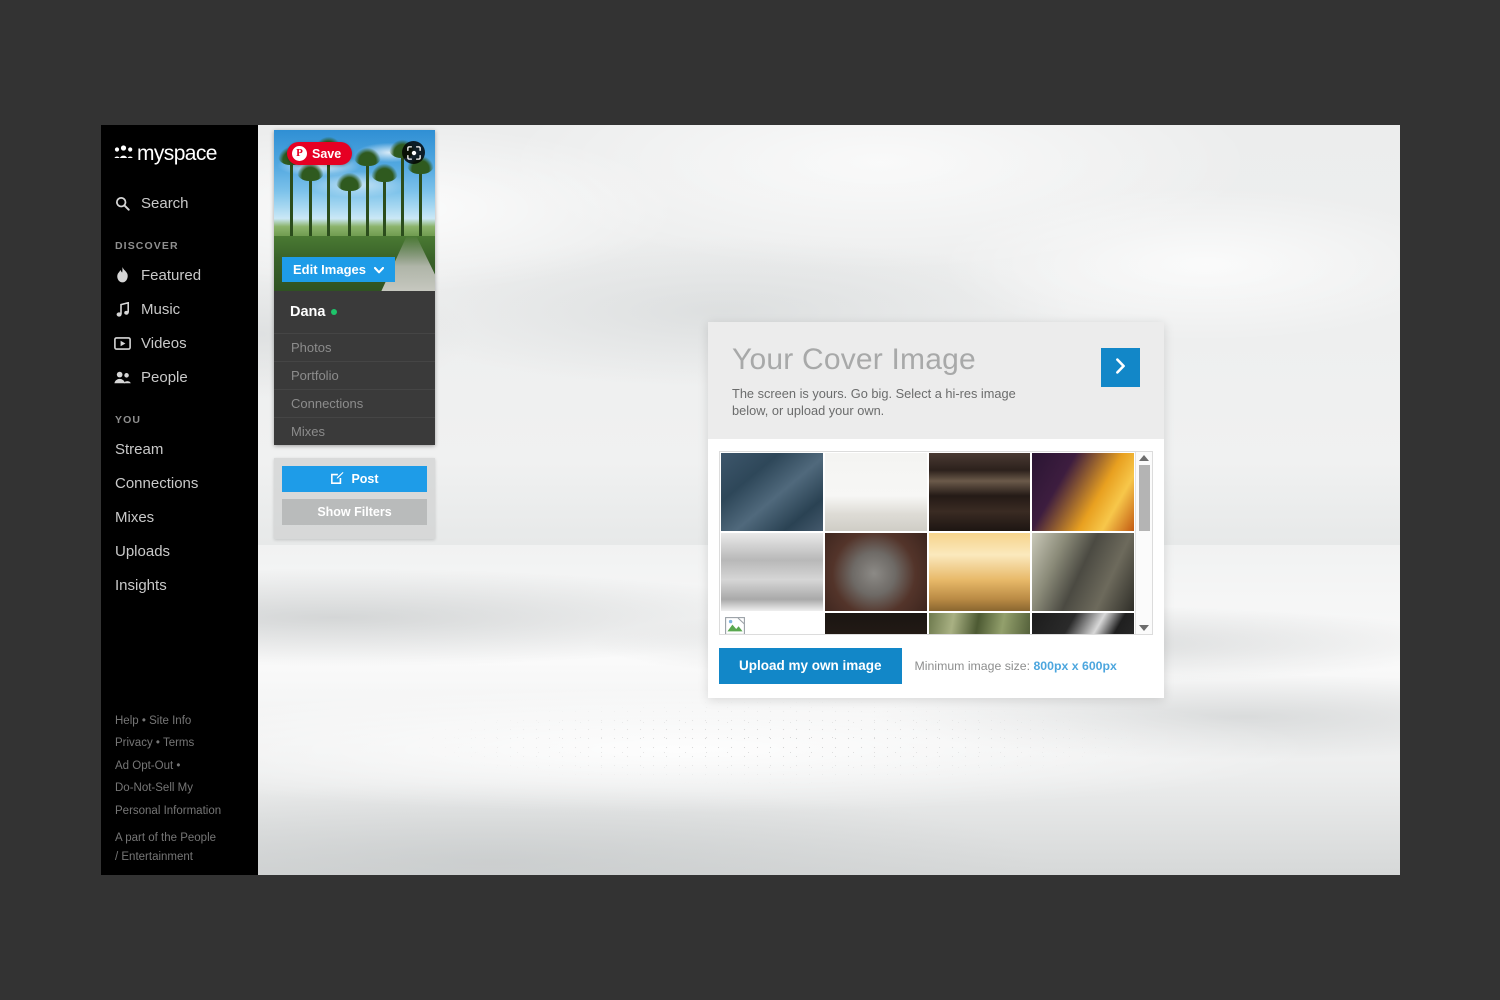  I want to click on footer-link-help: Help, so click(127, 721).